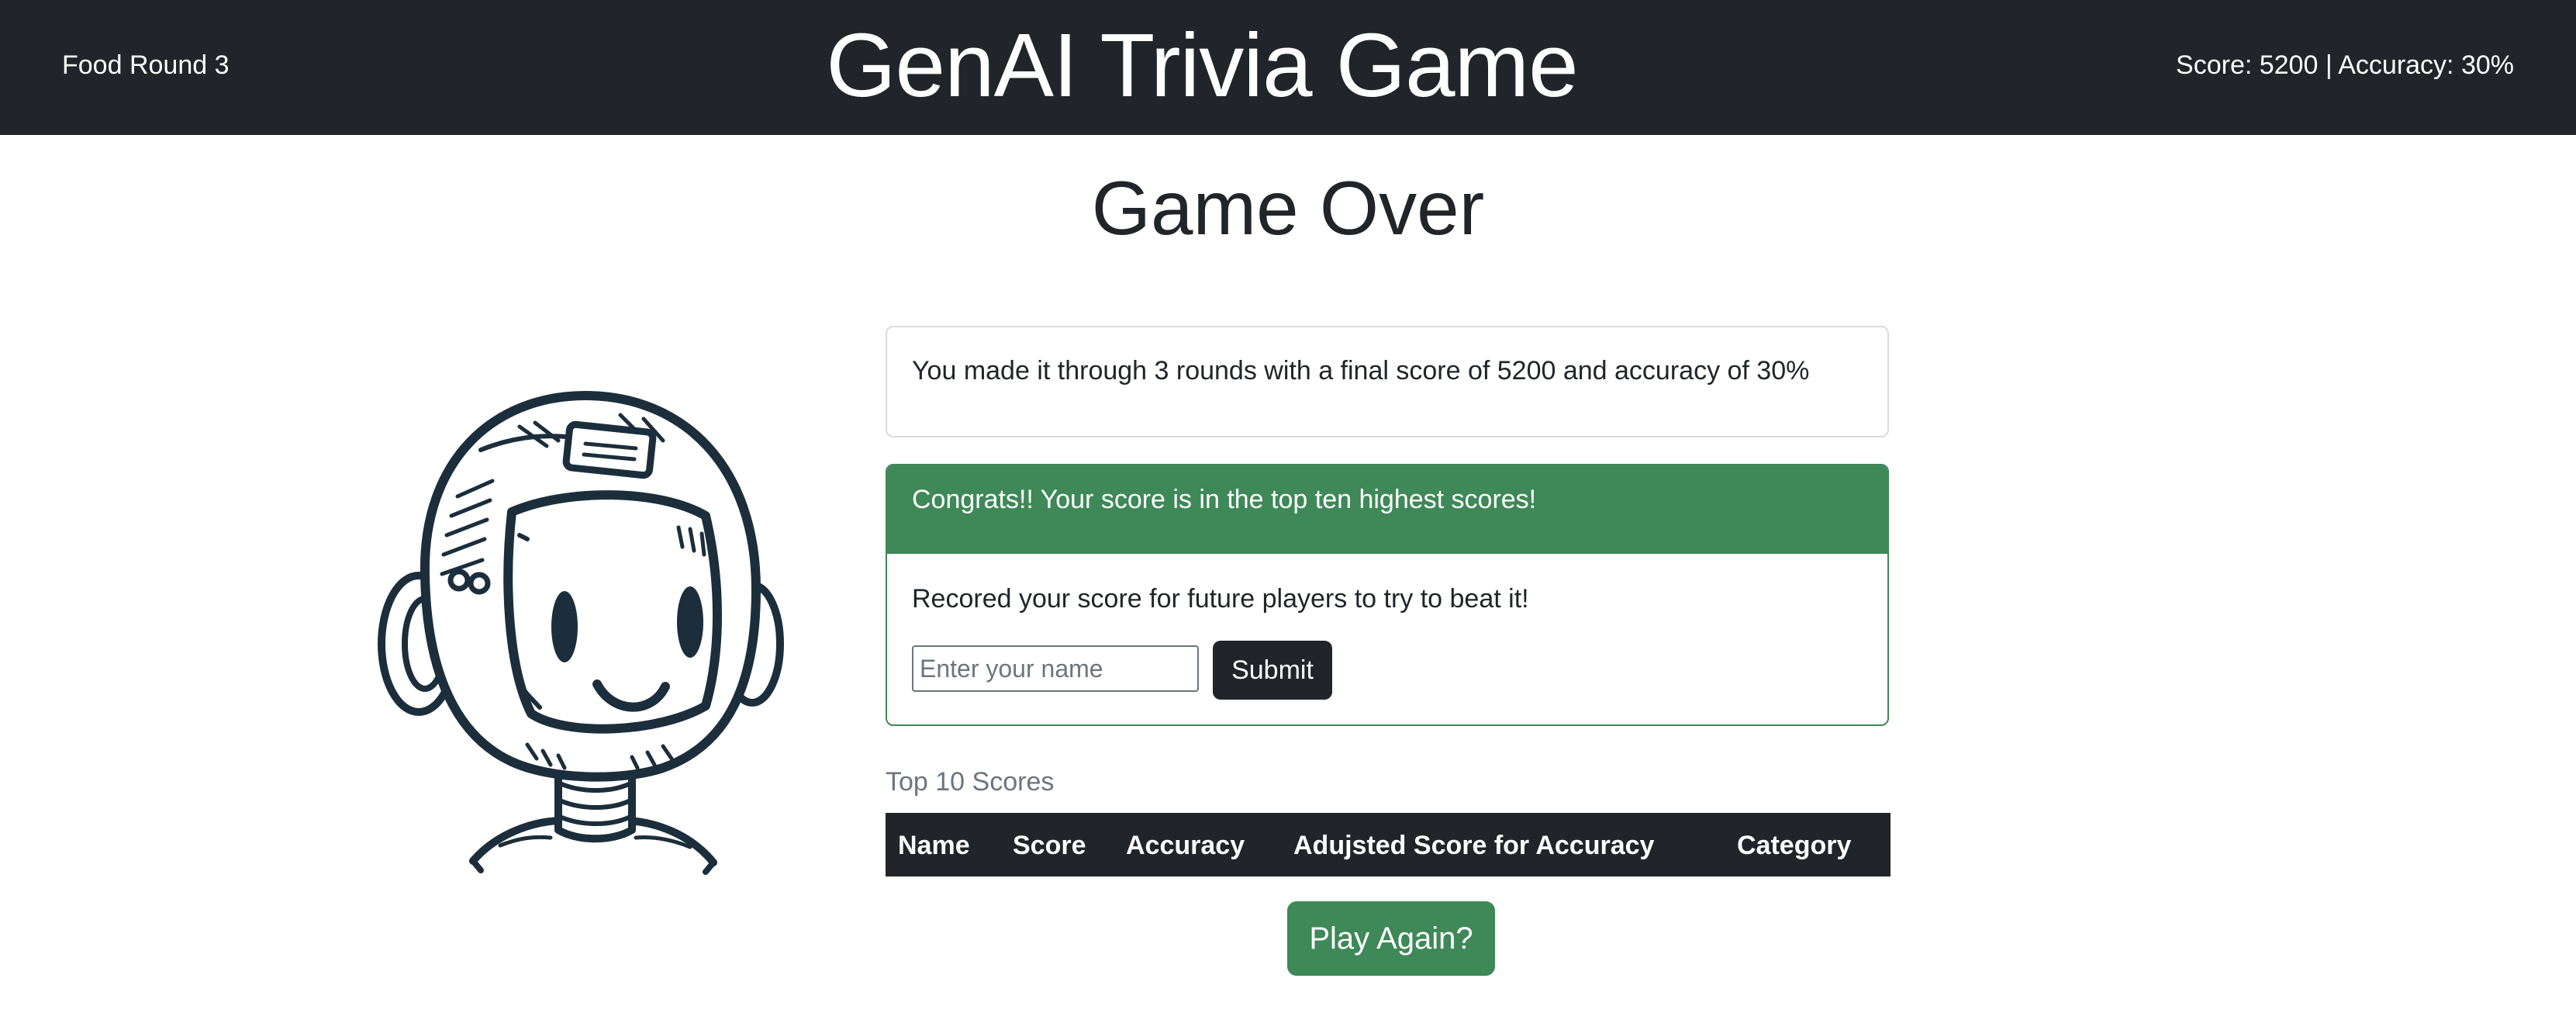 This screenshot has height=1013, width=2576. Describe the element at coordinates (1794, 845) in the screenshot. I see `column-header-category: Category` at that location.